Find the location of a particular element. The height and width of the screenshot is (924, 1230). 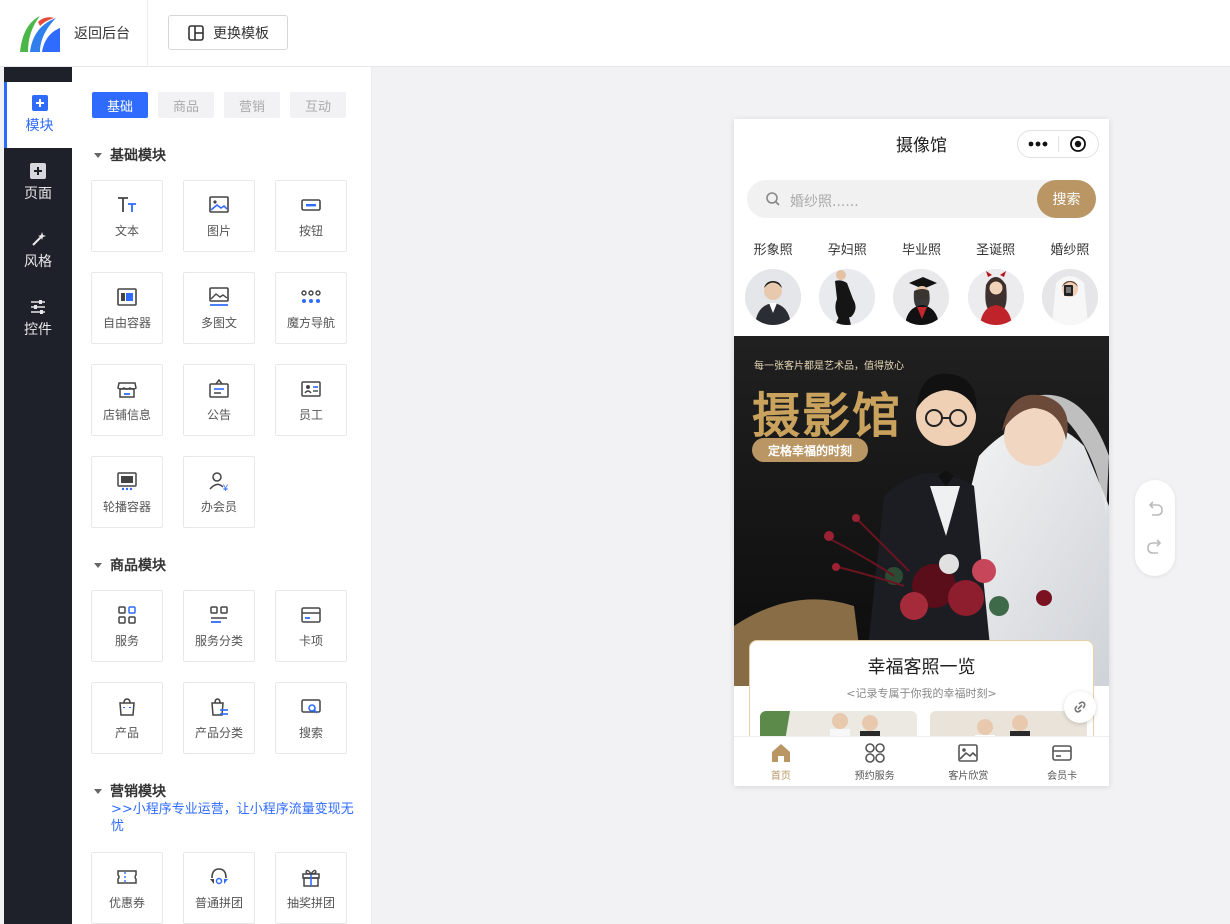

bottom-tab-bar: 首页 预约服务 客片欣赏 会员卡 is located at coordinates (921, 761).